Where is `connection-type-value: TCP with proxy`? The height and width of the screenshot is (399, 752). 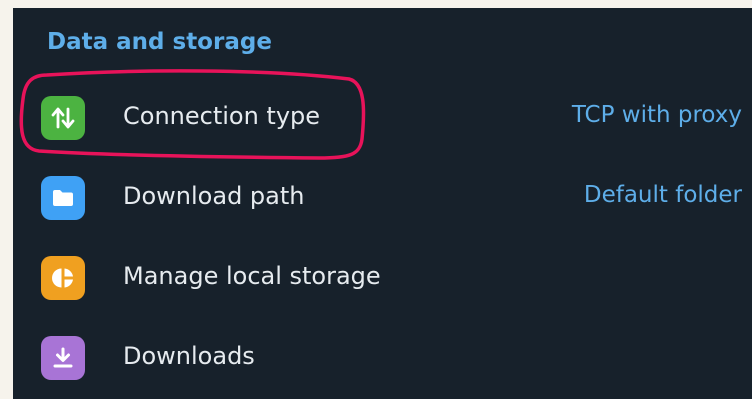 connection-type-value: TCP with proxy is located at coordinates (656, 115).